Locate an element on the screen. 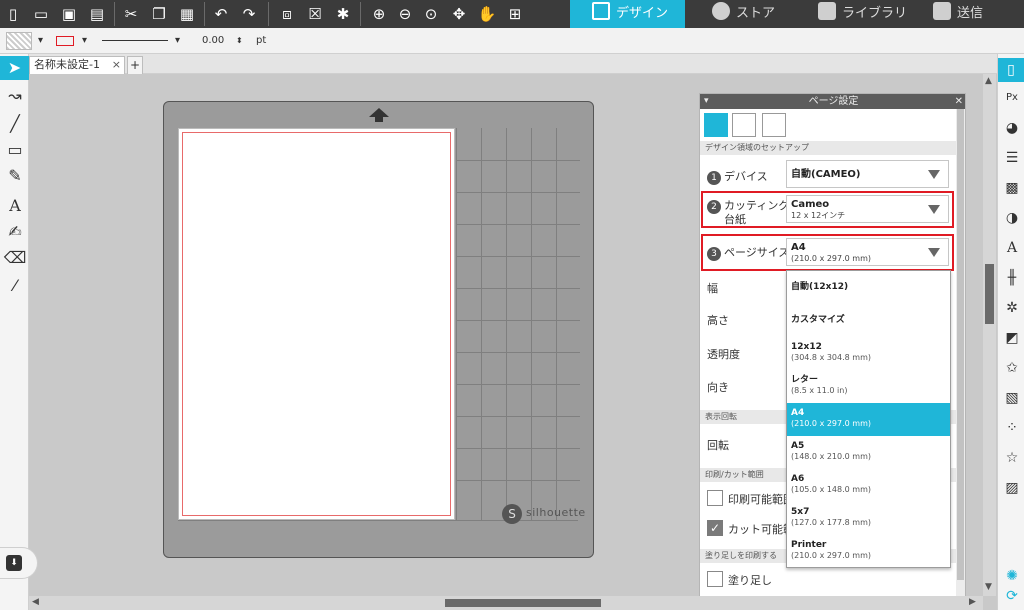 The image size is (1024, 610). page-settings-icon: ▯ is located at coordinates (1011, 70).